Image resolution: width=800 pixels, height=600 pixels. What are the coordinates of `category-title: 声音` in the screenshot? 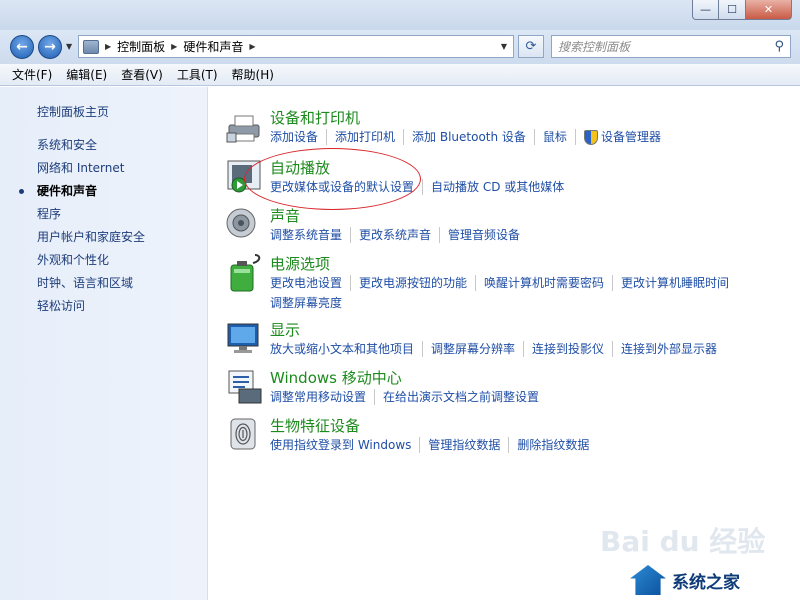 It's located at (285, 215).